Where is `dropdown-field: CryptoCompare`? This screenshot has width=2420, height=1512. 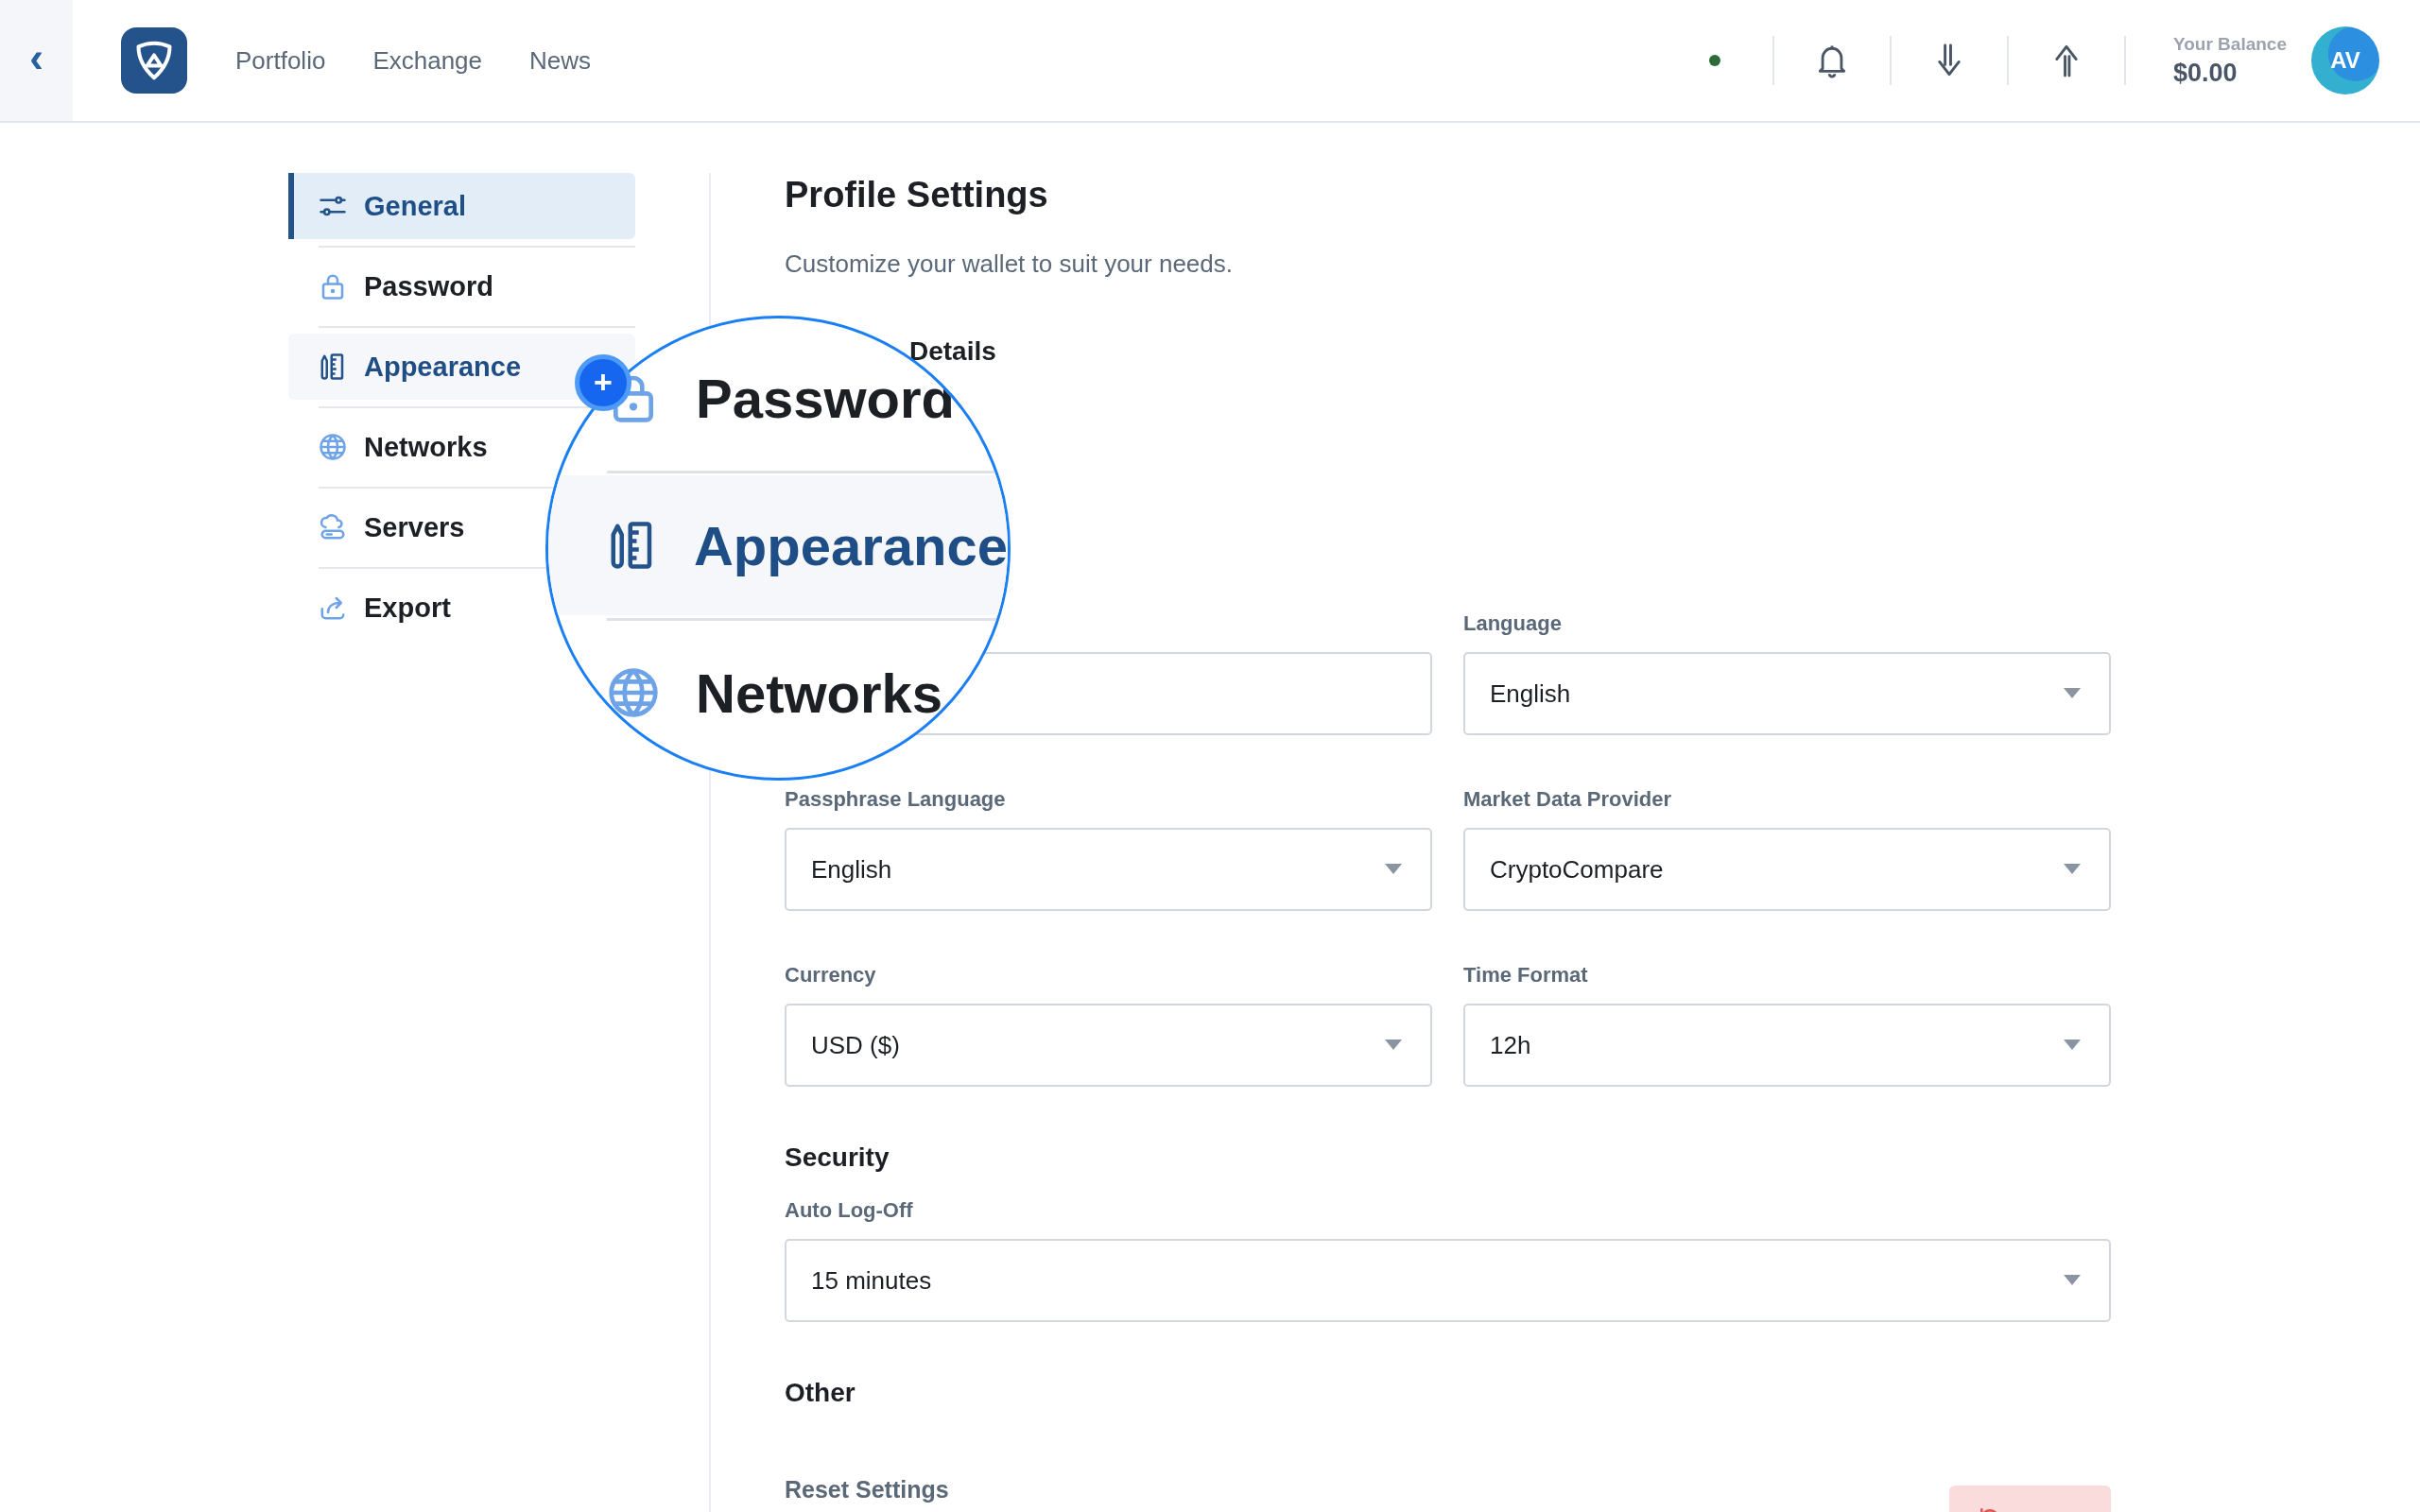 dropdown-field: CryptoCompare is located at coordinates (1787, 869).